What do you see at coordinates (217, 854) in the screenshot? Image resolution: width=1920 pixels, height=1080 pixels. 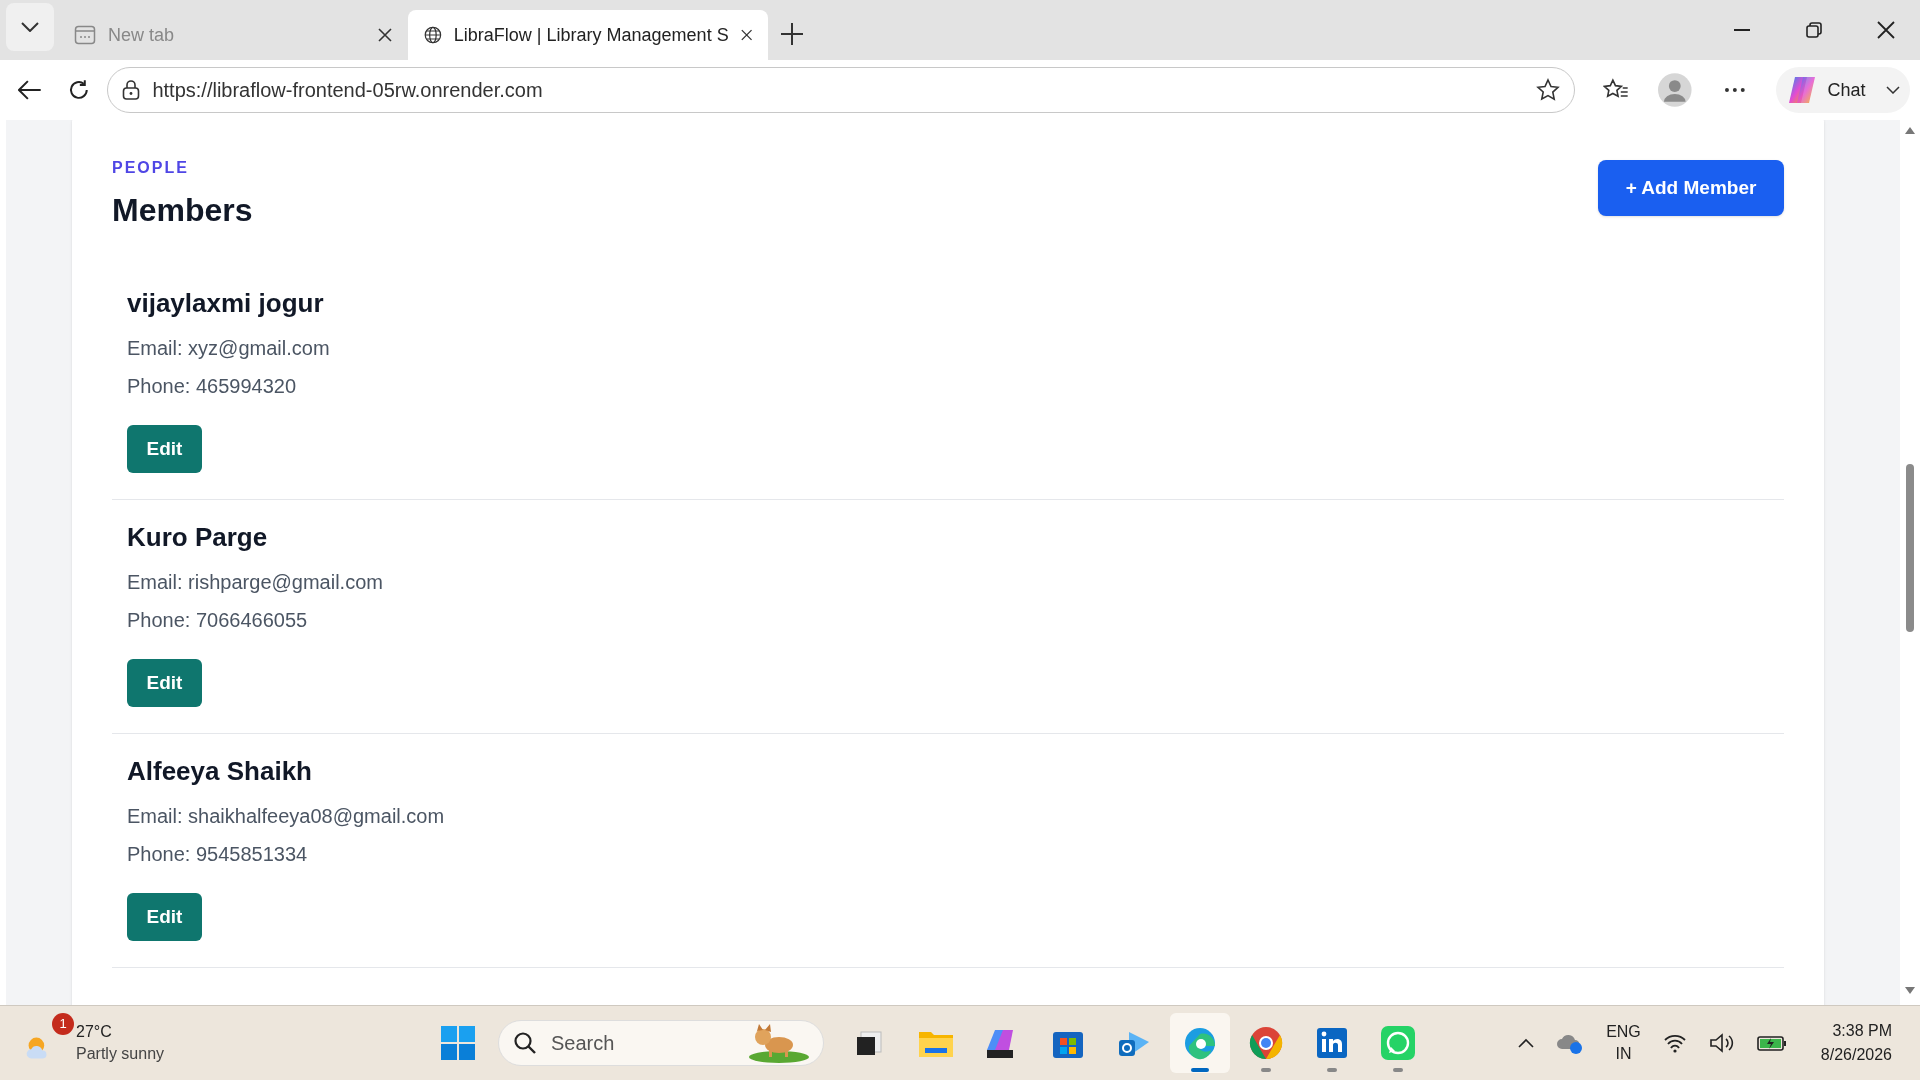 I see `member-phone: Phone: 9545851334` at bounding box center [217, 854].